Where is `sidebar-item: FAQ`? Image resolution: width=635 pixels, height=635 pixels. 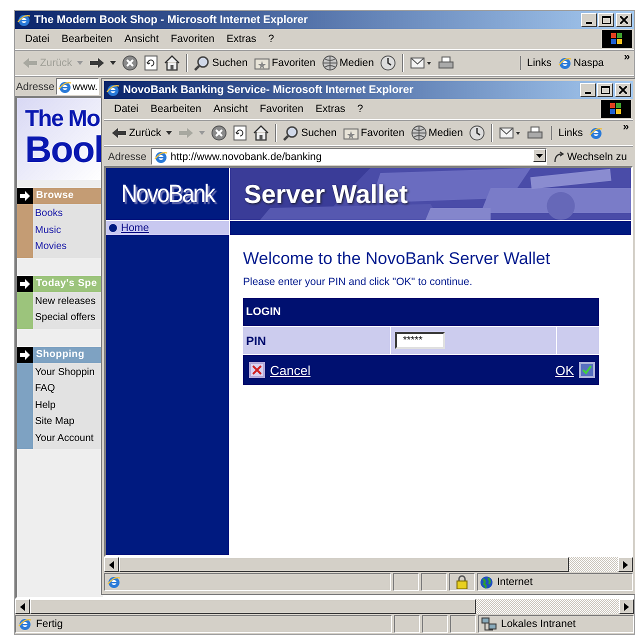
sidebar-item: FAQ is located at coordinates (68, 389).